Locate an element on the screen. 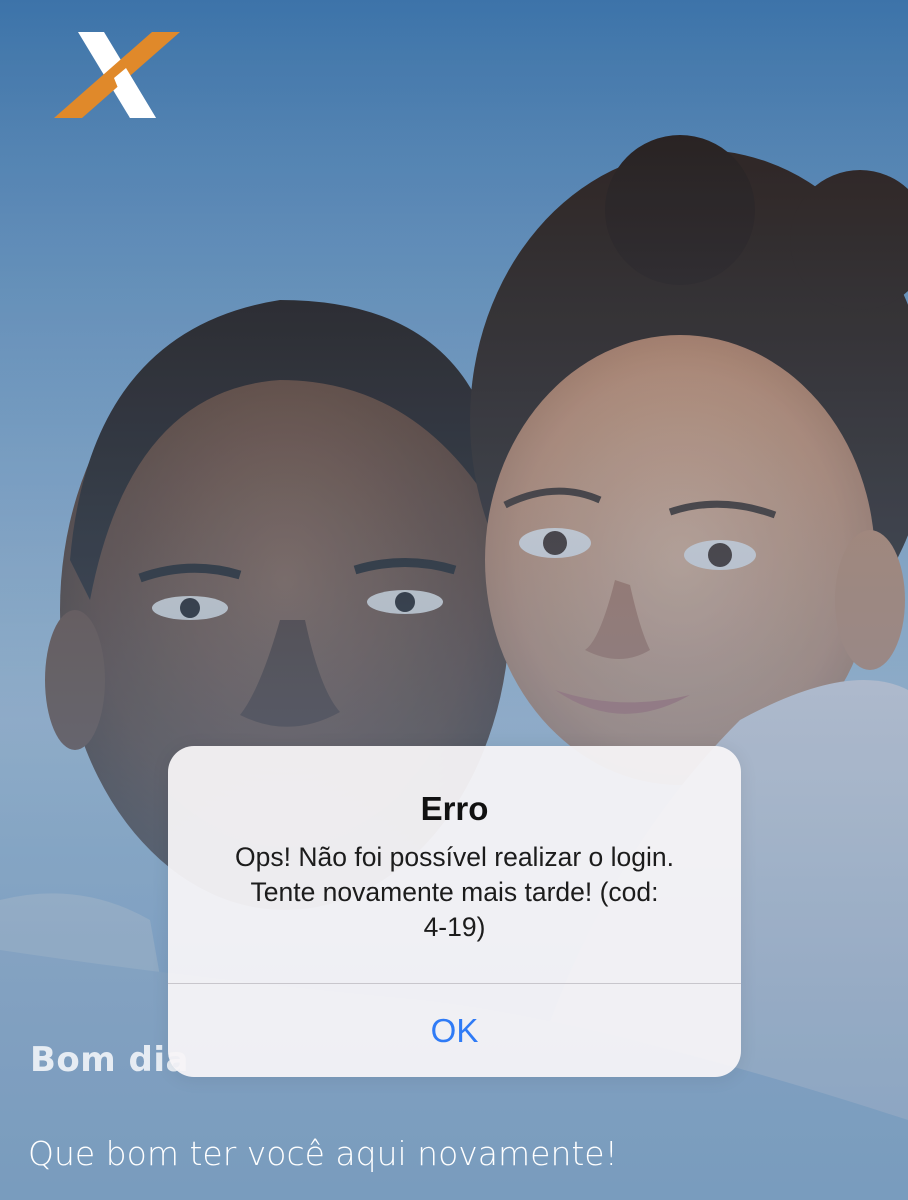 Image resolution: width=908 pixels, height=1200 pixels. alert-message-line: 4-19) is located at coordinates (454, 927).